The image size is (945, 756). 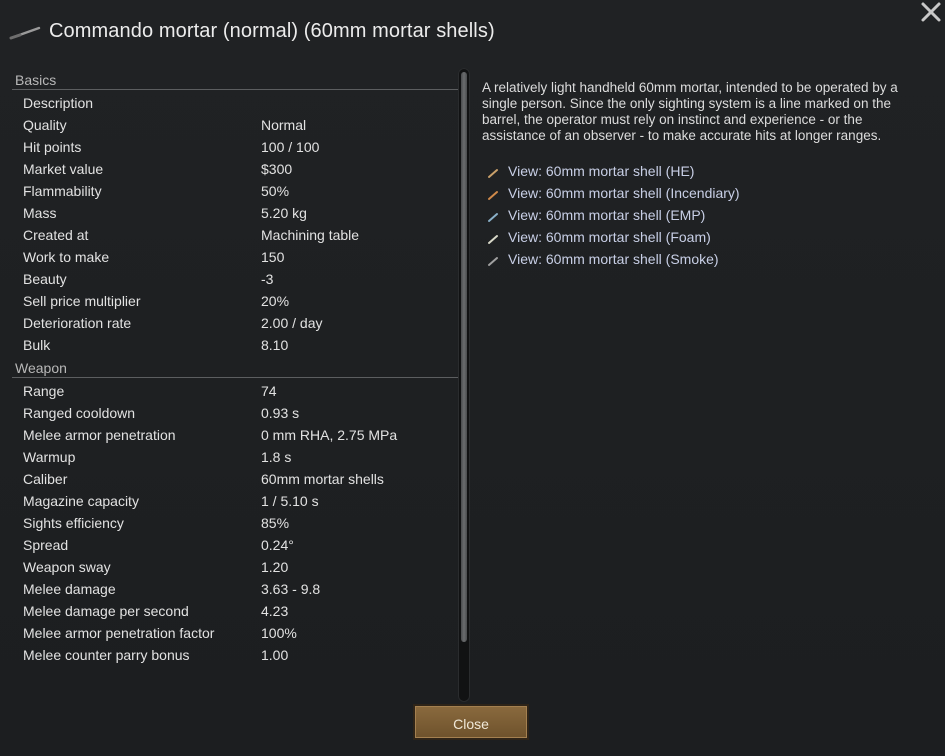 What do you see at coordinates (106, 611) in the screenshot?
I see `stat-label: Melee damage per second` at bounding box center [106, 611].